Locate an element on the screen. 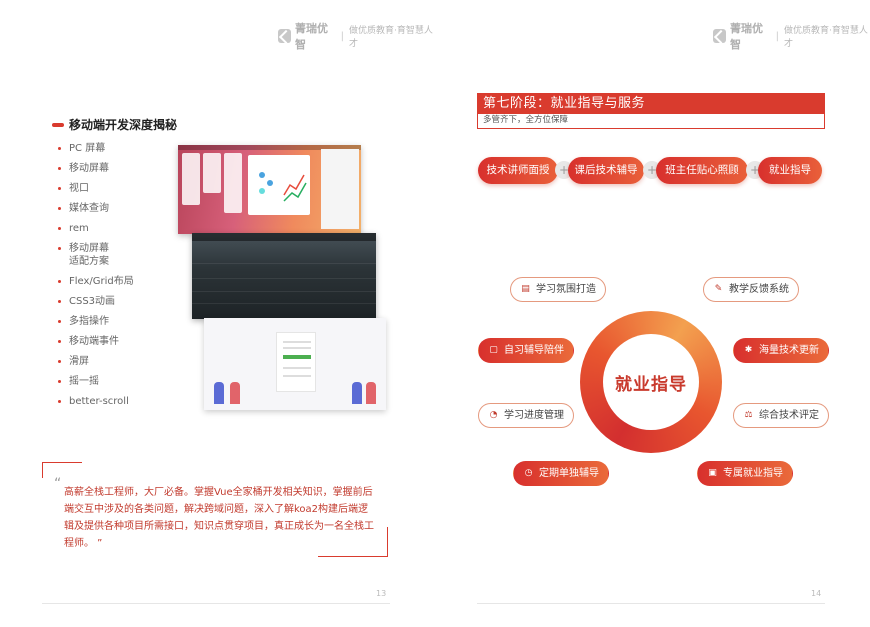 This screenshot has height=627, width=870. center-ring: 就业指导 is located at coordinates (651, 382).